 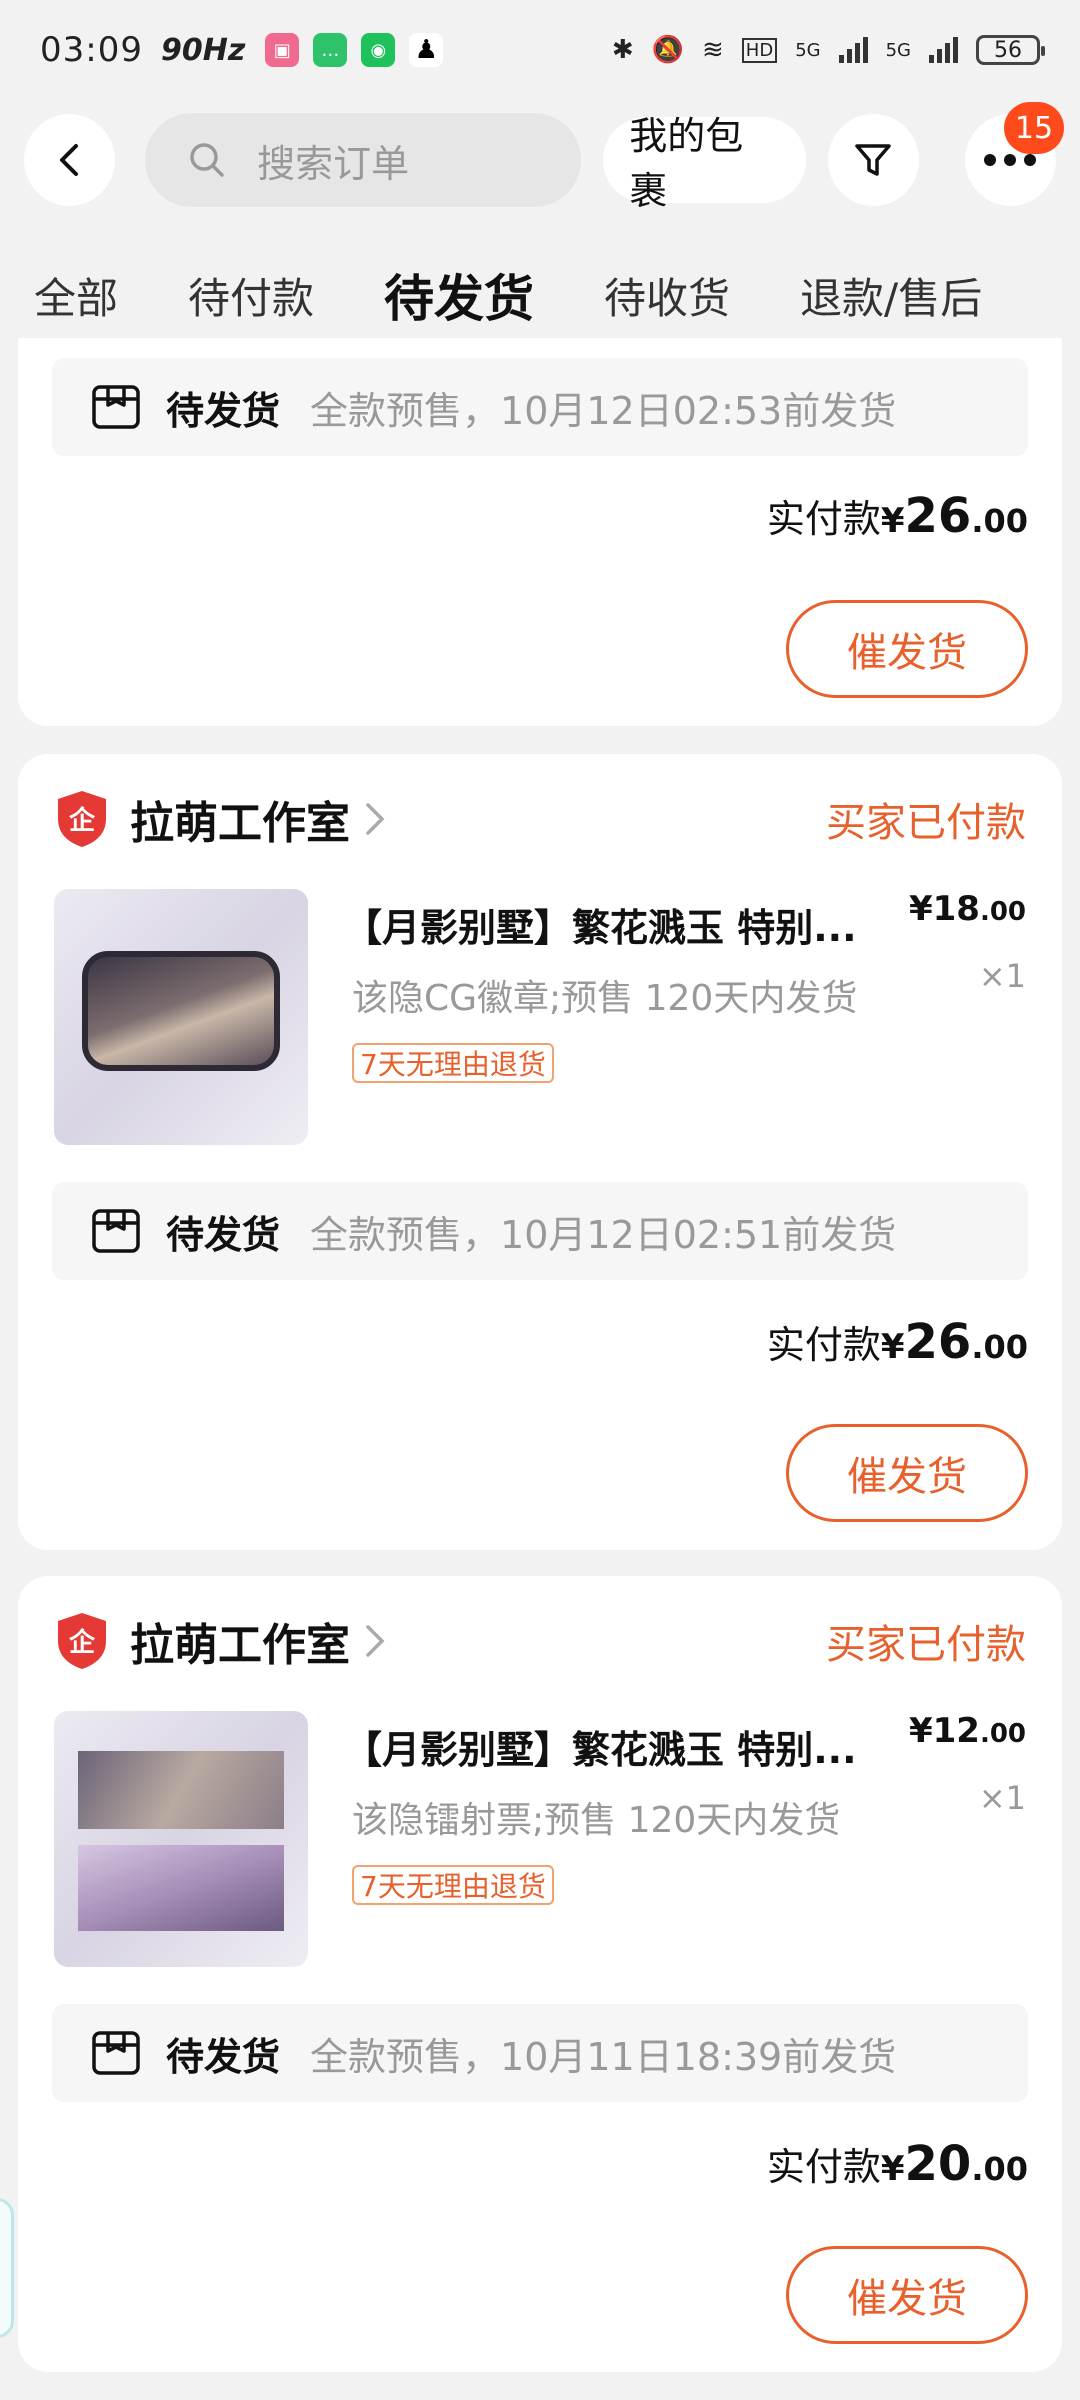 I want to click on order-tabs: 全部 待付款 待发货 待收货 退款/售后, so click(x=540, y=295).